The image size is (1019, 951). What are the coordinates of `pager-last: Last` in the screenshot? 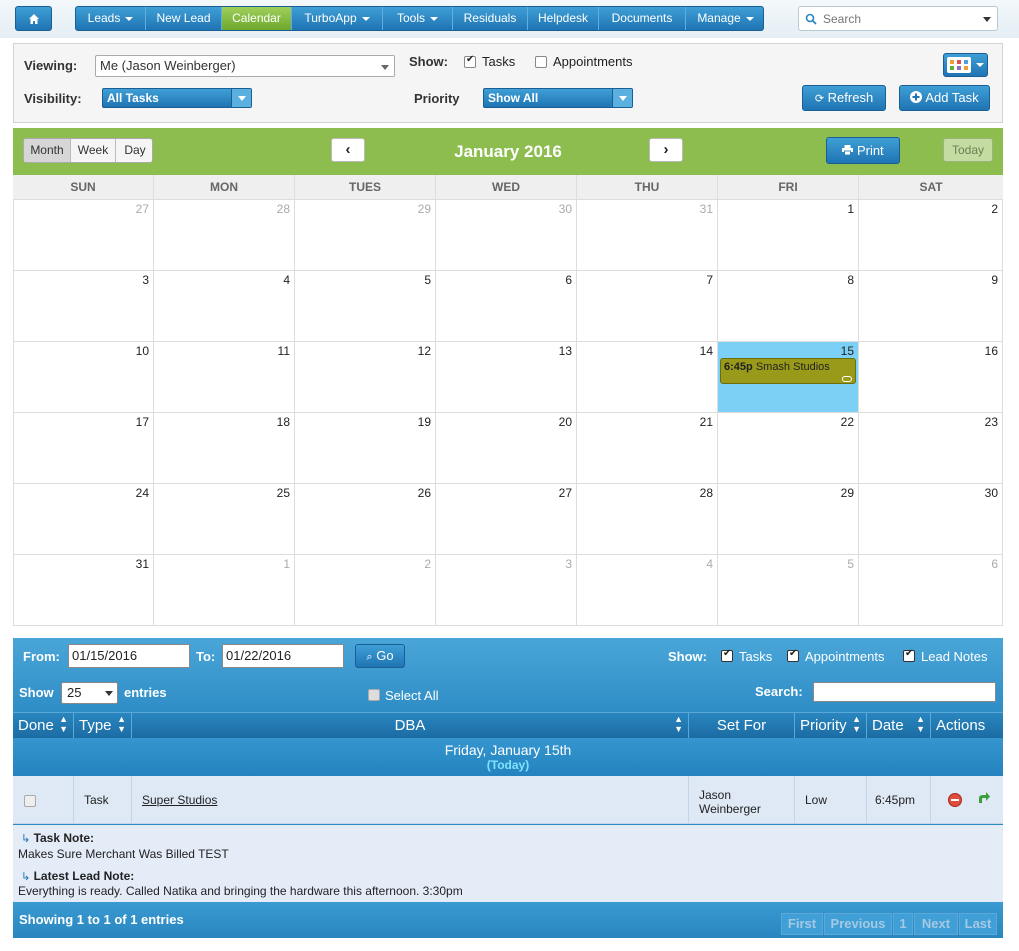 It's located at (978, 924).